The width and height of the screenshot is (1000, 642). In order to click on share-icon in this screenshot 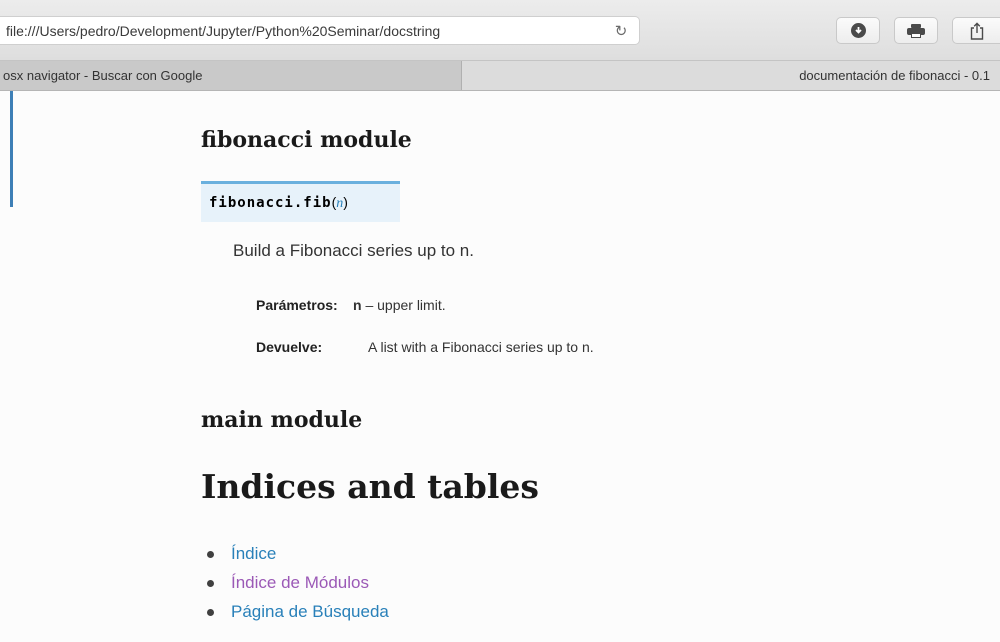, I will do `click(976, 30)`.